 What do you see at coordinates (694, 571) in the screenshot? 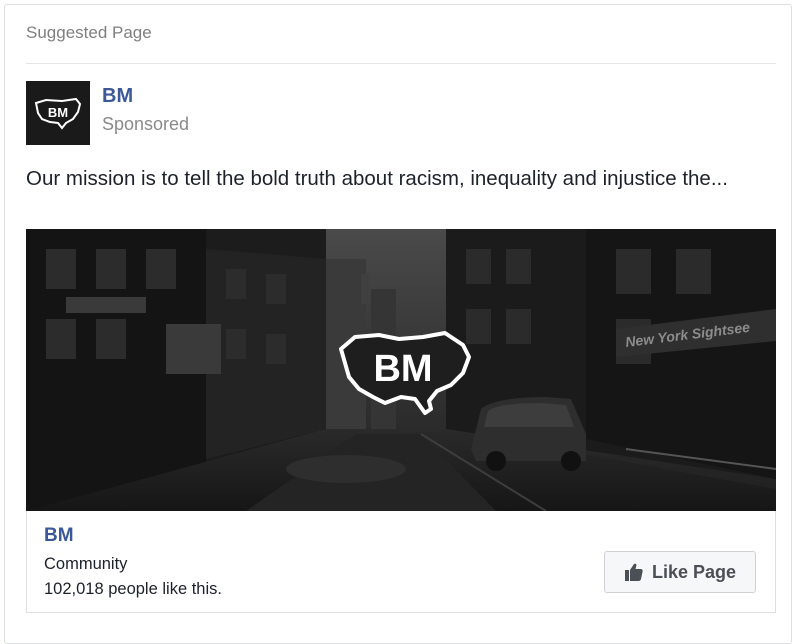
I see `like-page-label: Like Page` at bounding box center [694, 571].